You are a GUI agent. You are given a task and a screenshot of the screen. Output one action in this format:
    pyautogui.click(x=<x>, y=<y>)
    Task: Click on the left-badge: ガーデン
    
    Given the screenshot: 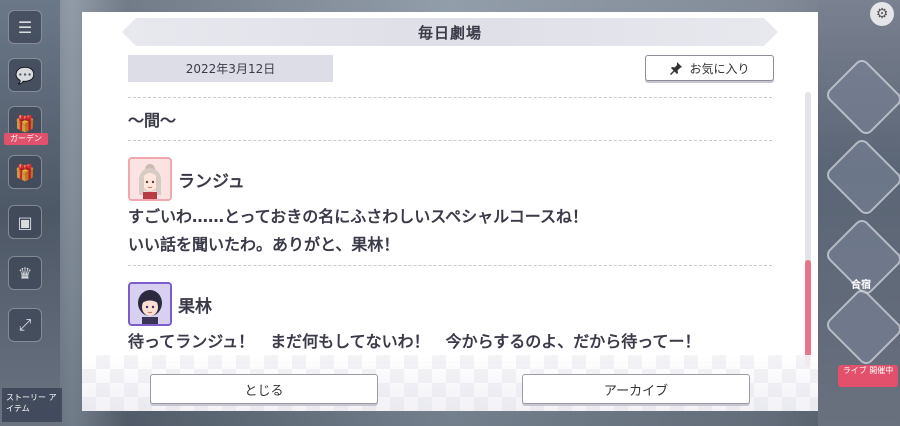 What is the action you would take?
    pyautogui.click(x=26, y=139)
    